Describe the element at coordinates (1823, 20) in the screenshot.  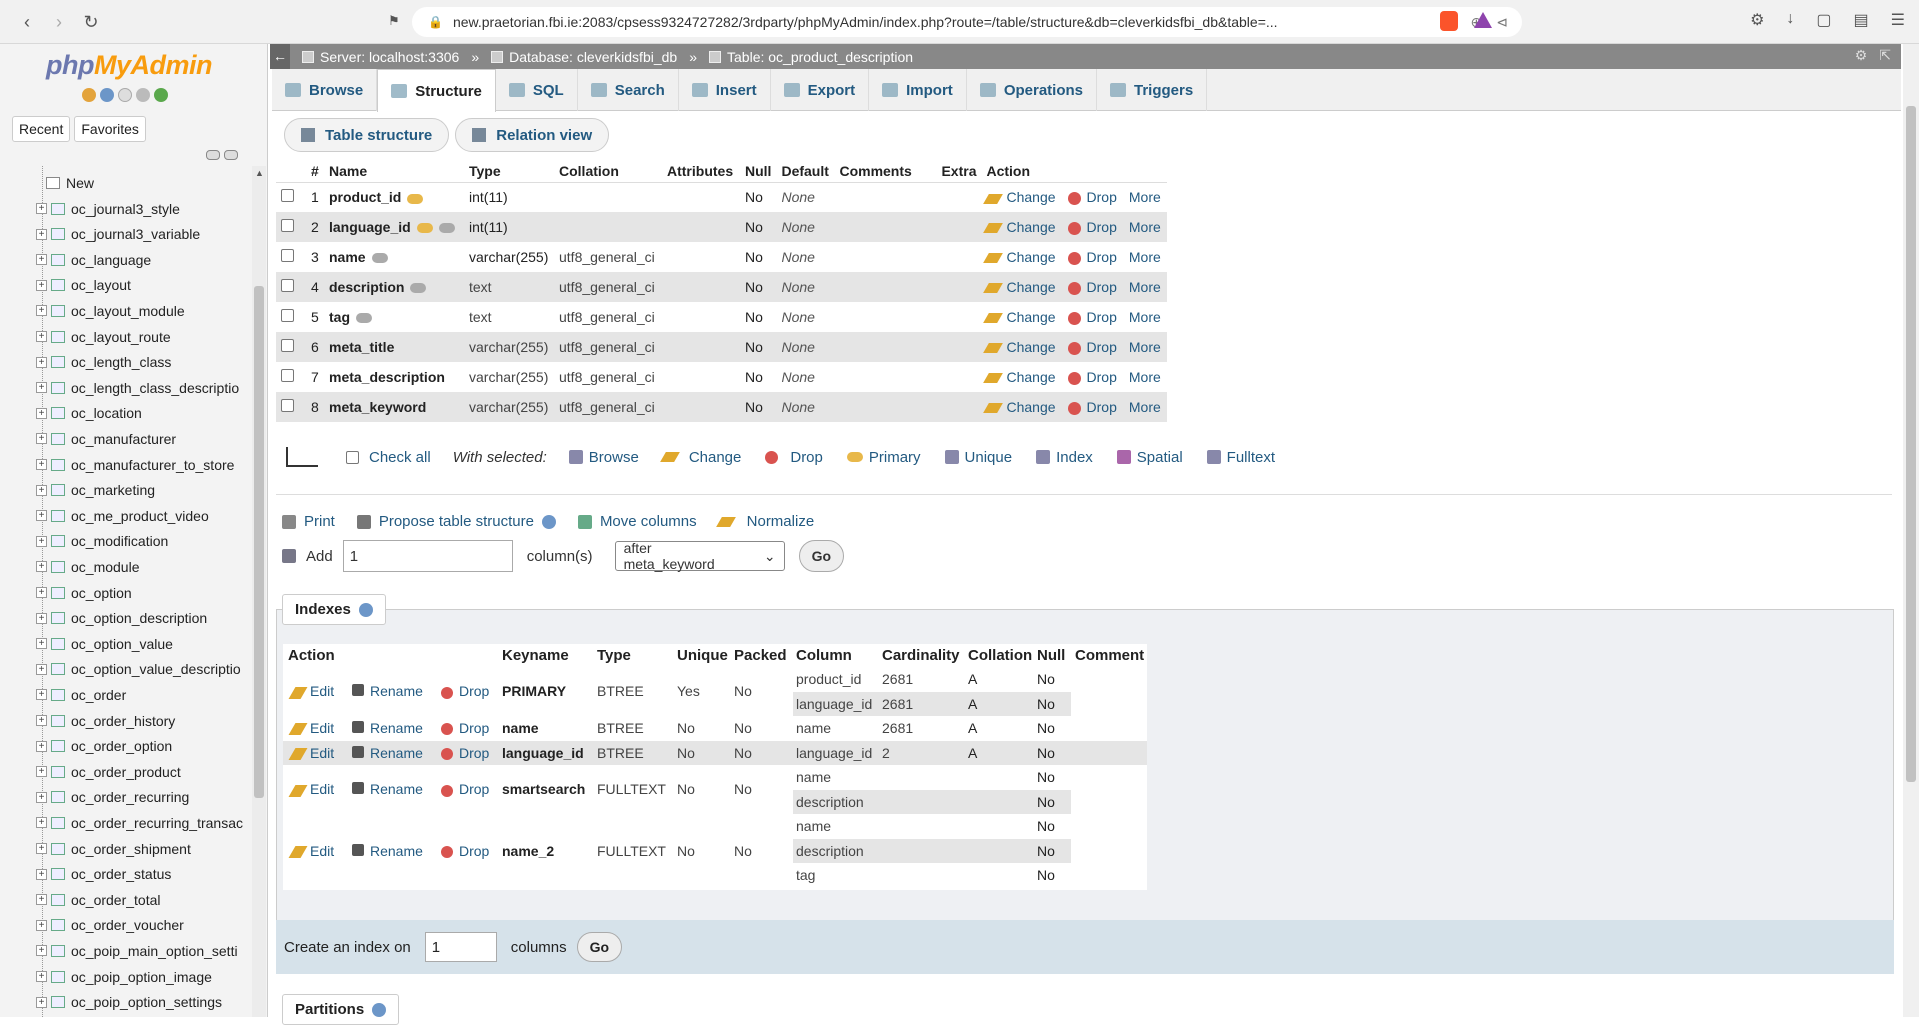
I see `sidebar-toggle-icon: ▢` at that location.